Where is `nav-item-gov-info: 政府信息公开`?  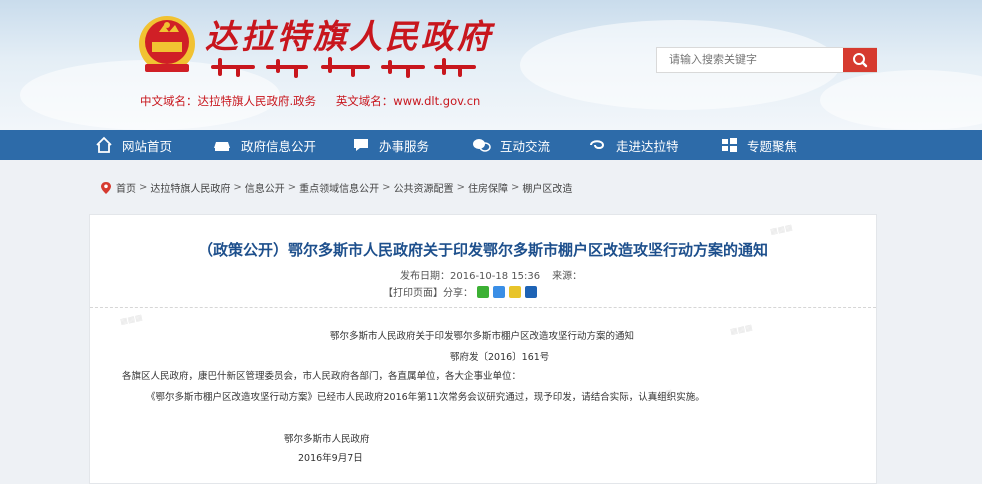
nav-item-gov-info: 政府信息公开 is located at coordinates (264, 145).